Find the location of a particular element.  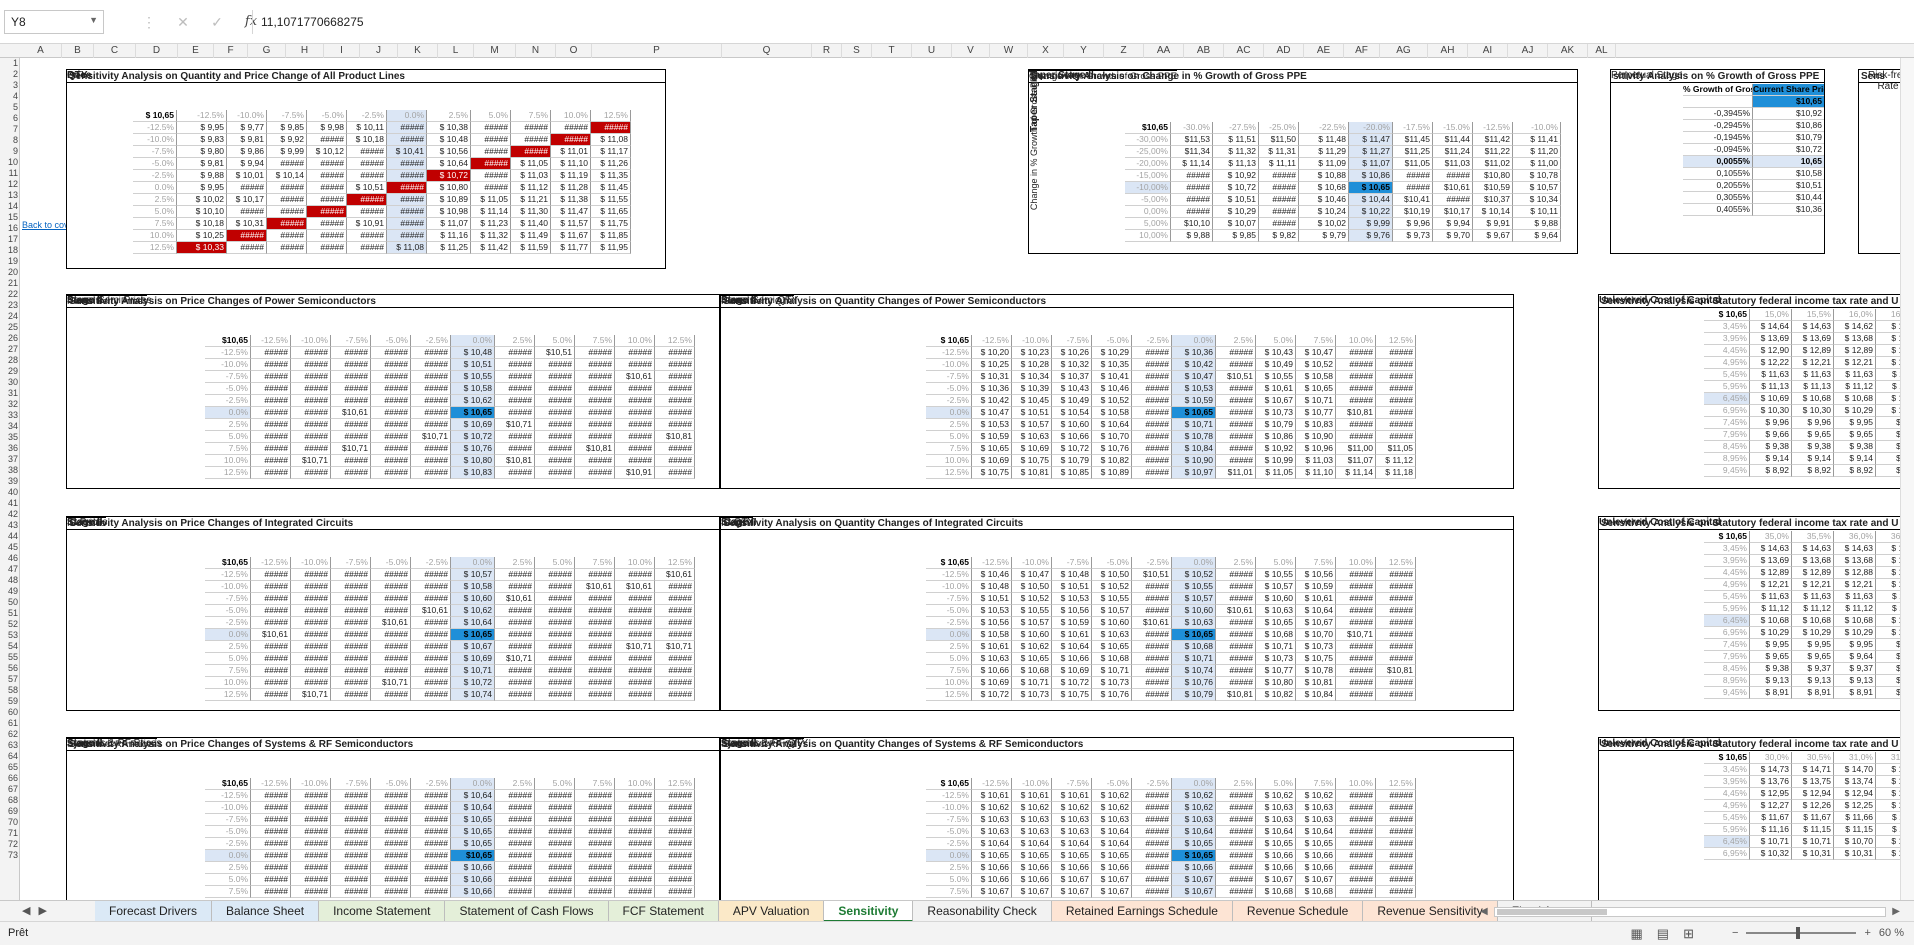

sheet-tab: FCF Statement is located at coordinates (663, 911).